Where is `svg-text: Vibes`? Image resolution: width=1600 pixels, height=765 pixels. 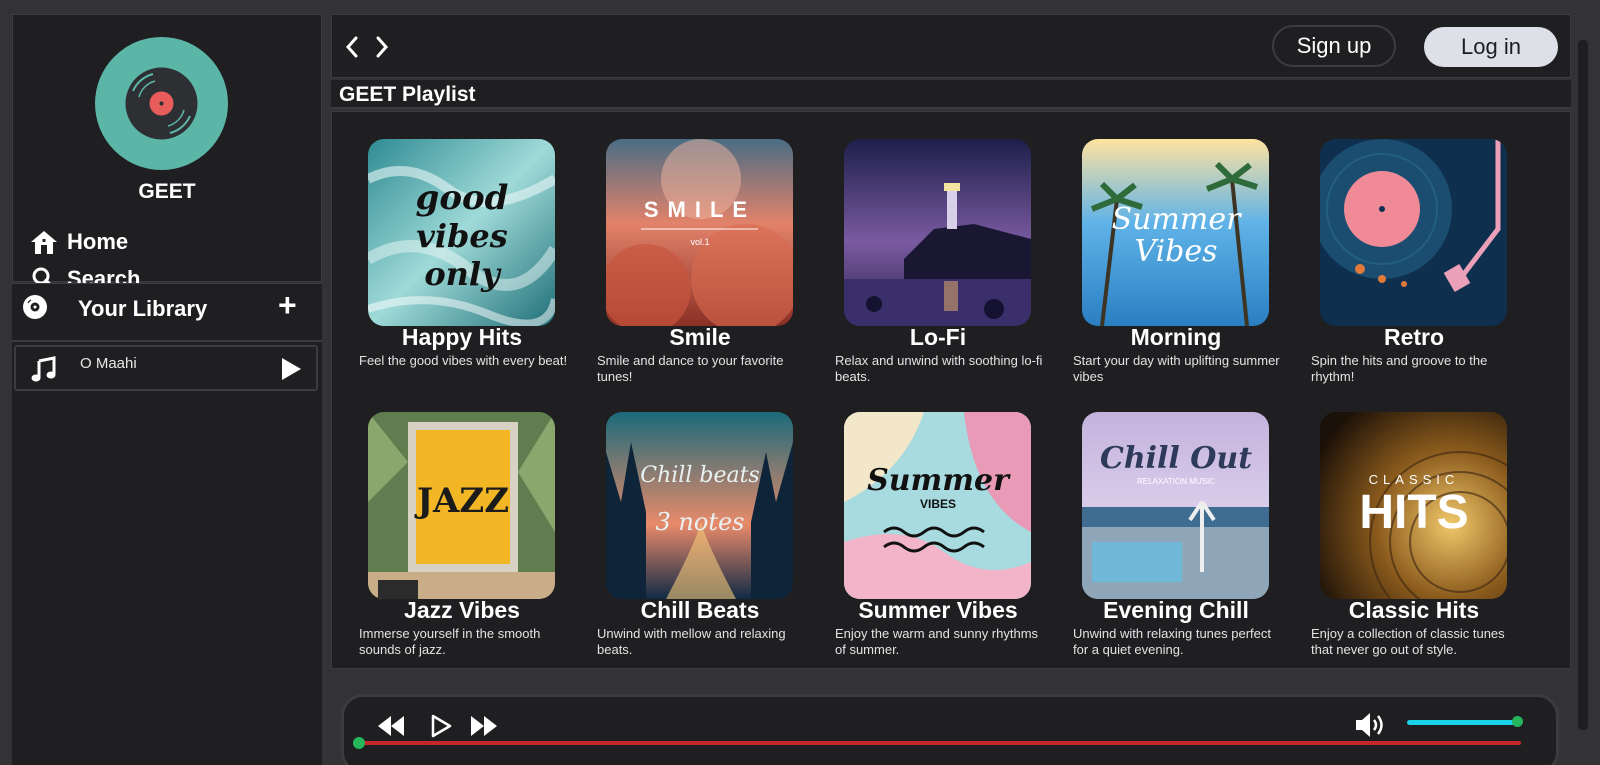
svg-text: Vibes is located at coordinates (1175, 251).